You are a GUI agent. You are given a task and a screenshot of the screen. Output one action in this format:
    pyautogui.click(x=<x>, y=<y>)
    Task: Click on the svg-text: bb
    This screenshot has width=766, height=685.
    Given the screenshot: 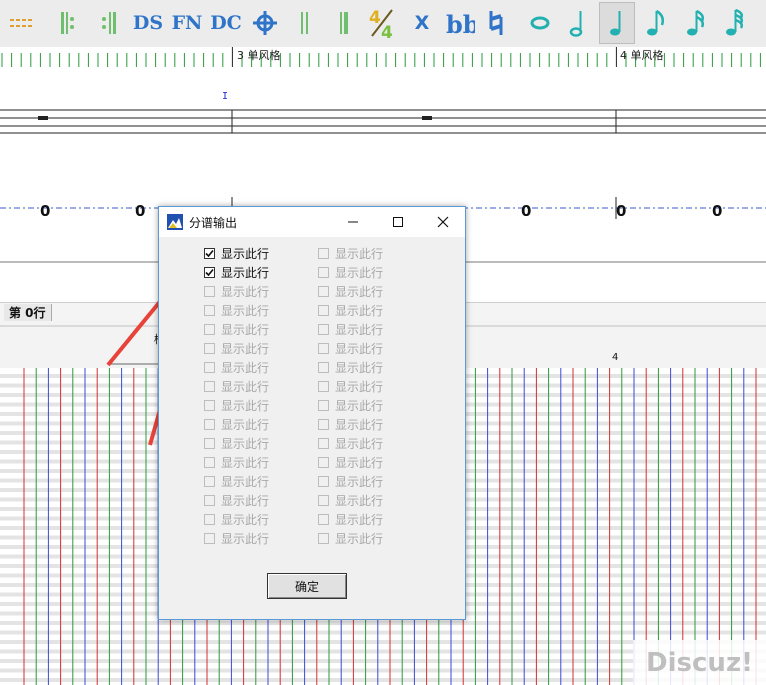 What is the action you would take?
    pyautogui.click(x=460, y=23)
    